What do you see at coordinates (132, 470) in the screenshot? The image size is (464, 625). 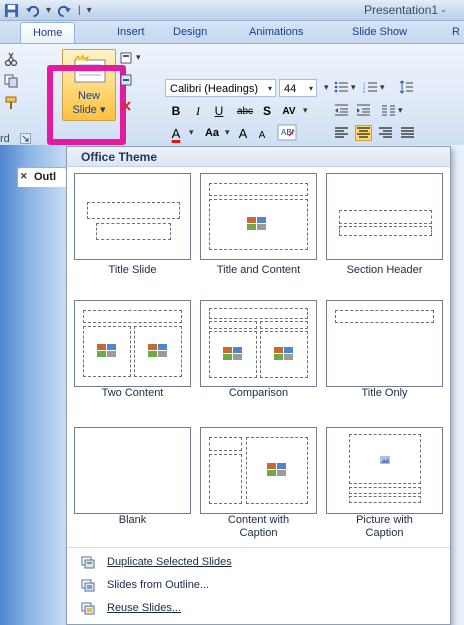 I see `layout-blank-thumbnail` at bounding box center [132, 470].